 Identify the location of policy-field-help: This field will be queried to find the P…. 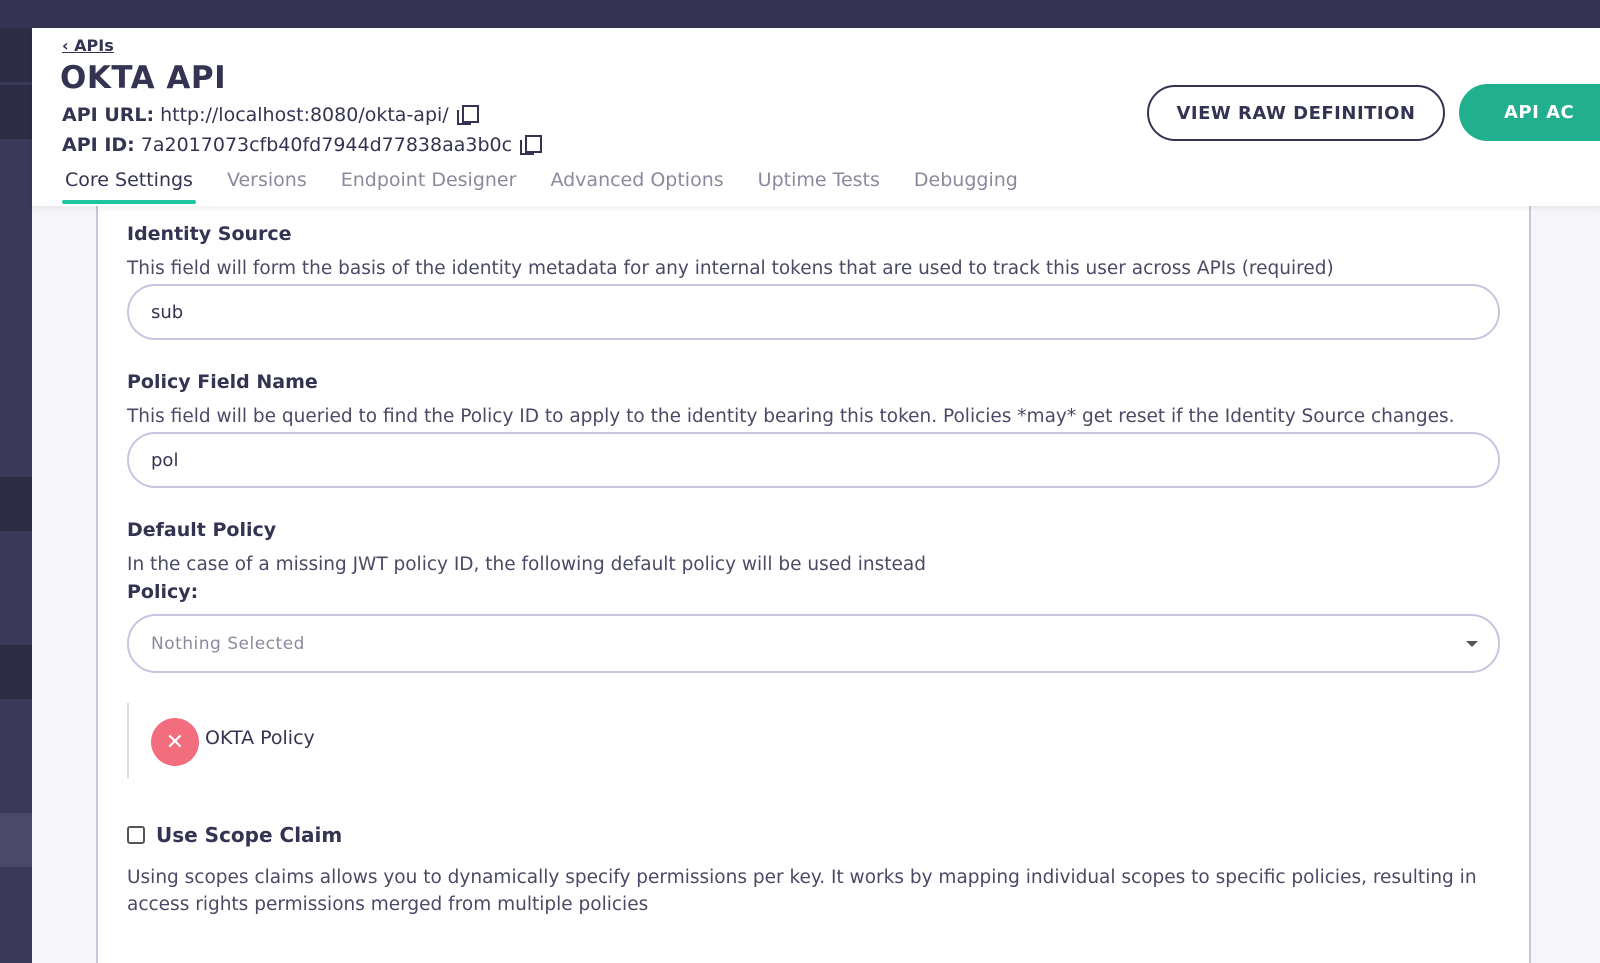
(791, 416).